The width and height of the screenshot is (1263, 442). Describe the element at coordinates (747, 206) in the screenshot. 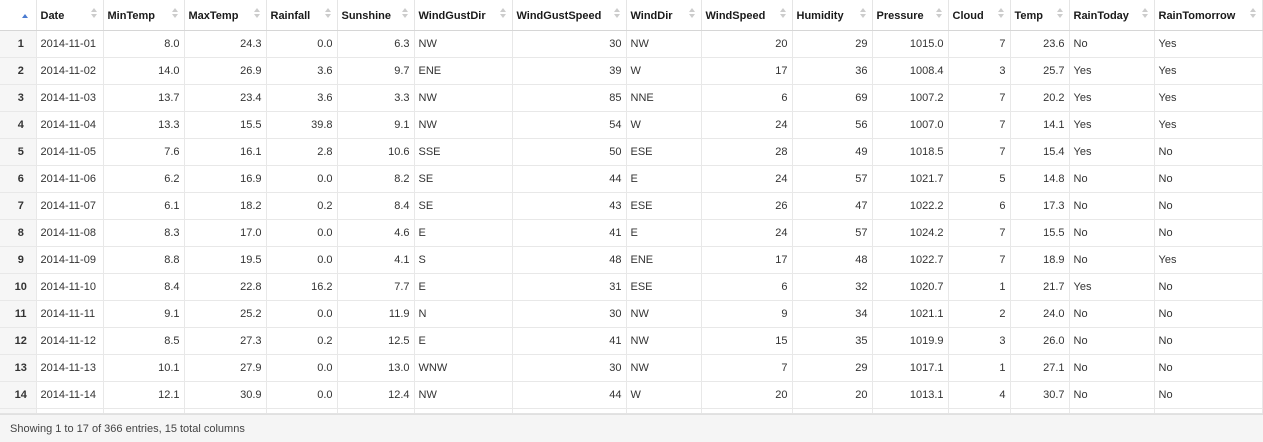

I see `table-cell-windspeed: 26` at that location.